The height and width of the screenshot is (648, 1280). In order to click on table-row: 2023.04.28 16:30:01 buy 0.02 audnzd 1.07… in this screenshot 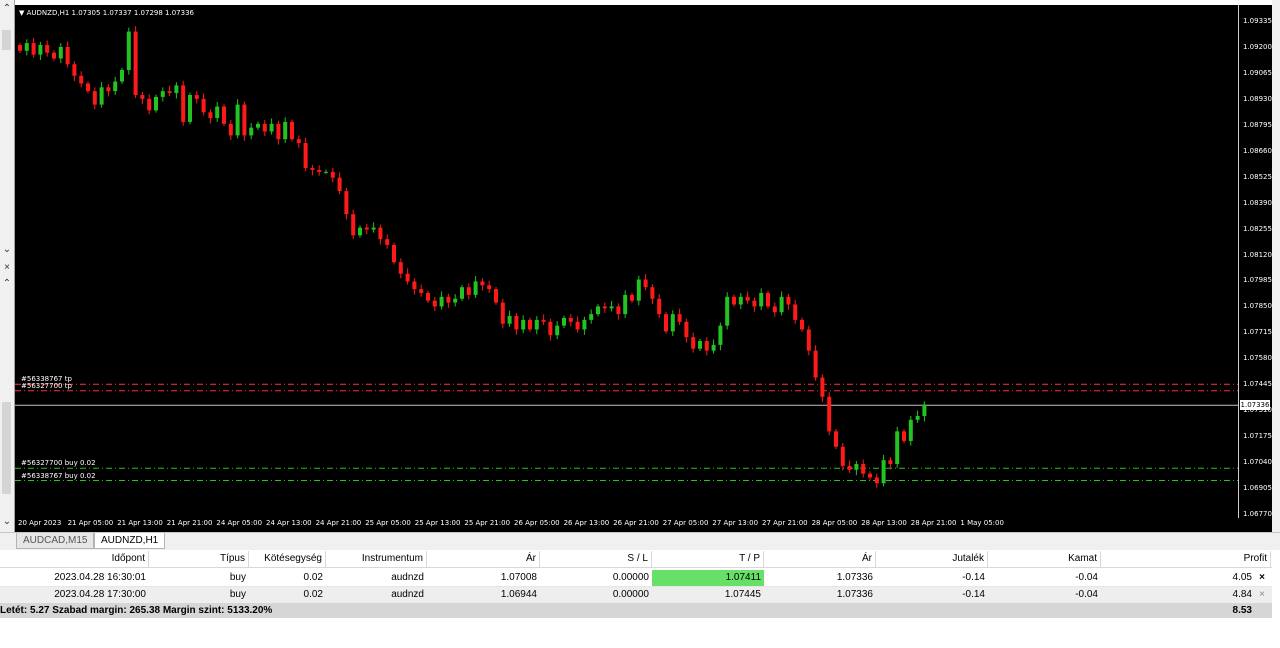, I will do `click(636, 578)`.